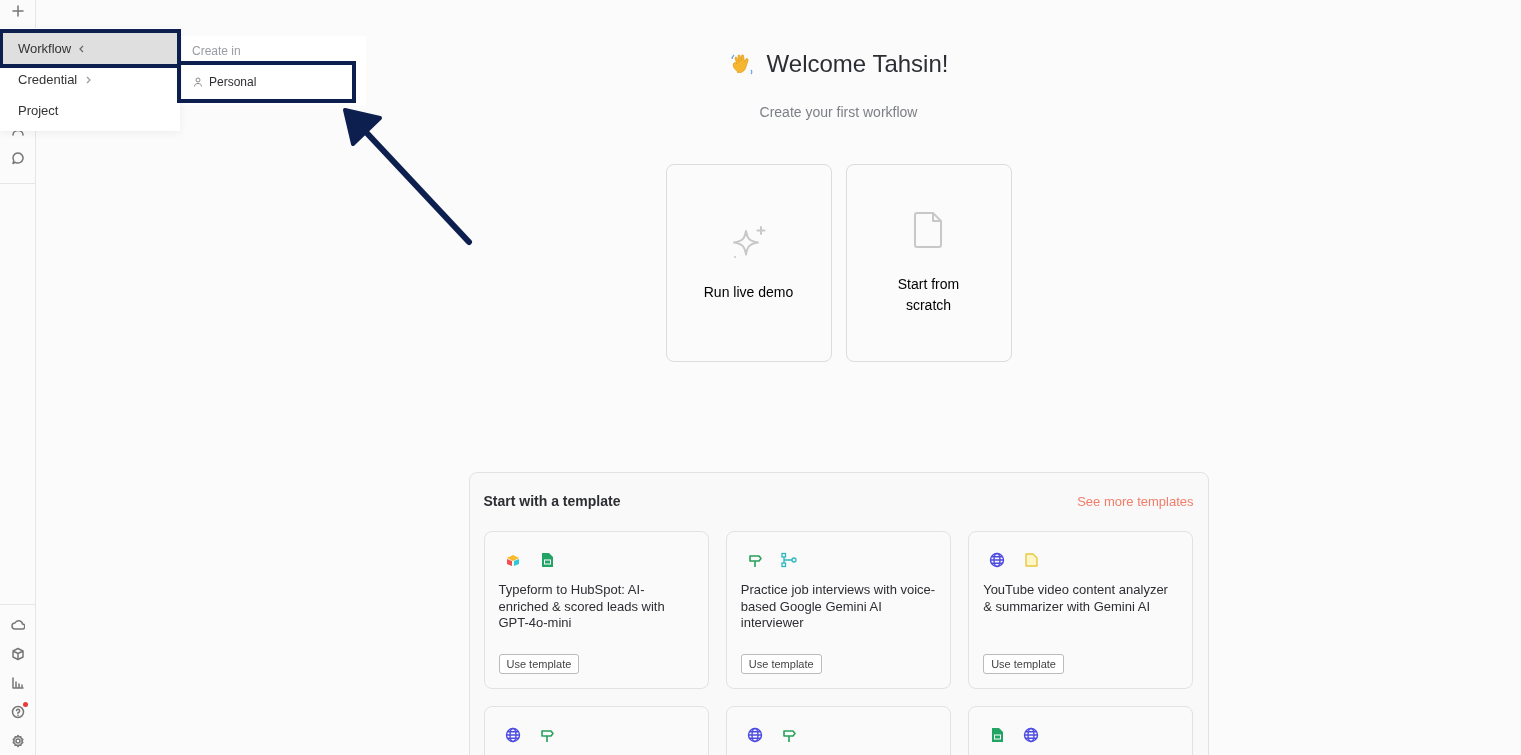 This screenshot has width=1521, height=755. Describe the element at coordinates (997, 735) in the screenshot. I see `spreadsheet-icon` at that location.